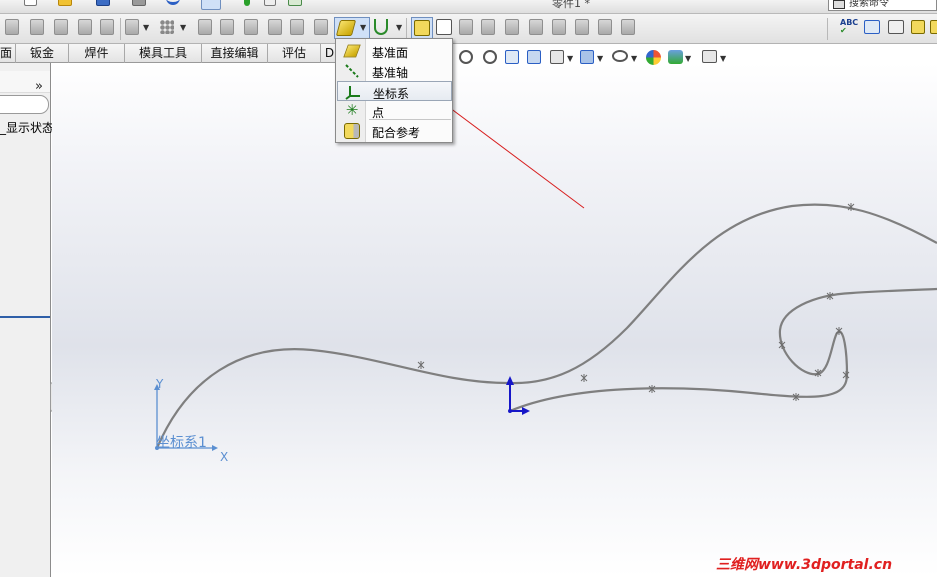 The height and width of the screenshot is (577, 937). I want to click on edit-appearance-icon, so click(653, 57).